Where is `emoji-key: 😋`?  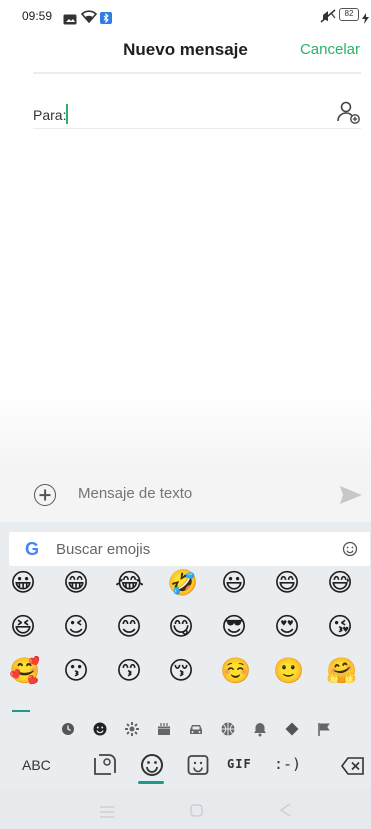
emoji-key: 😋 is located at coordinates (181, 627).